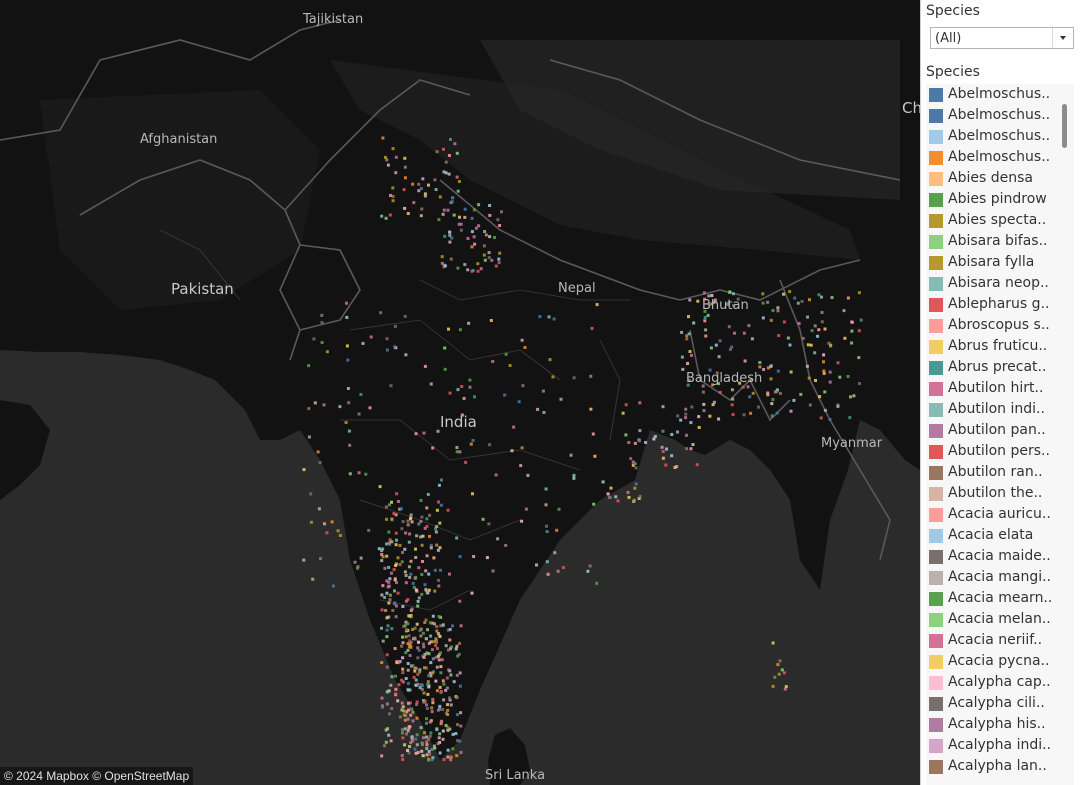 The image size is (1088, 785). I want to click on legend-item: Abutilon pan.., so click(993, 431).